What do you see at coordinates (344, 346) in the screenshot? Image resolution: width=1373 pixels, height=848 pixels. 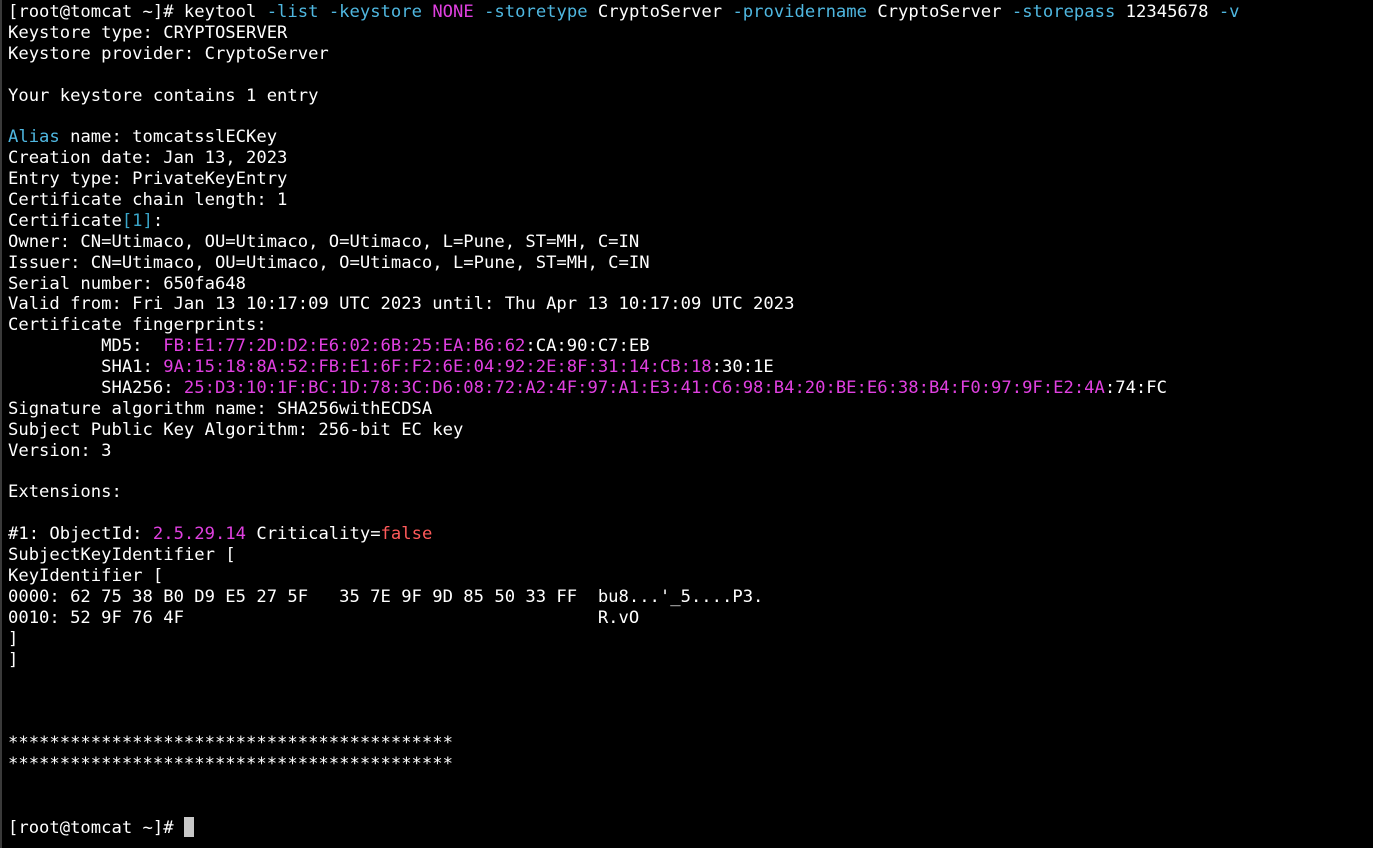 I see `terminal-text: FB:E1:77:2D:D2:E6:02:6B:25:EA:B6:62` at bounding box center [344, 346].